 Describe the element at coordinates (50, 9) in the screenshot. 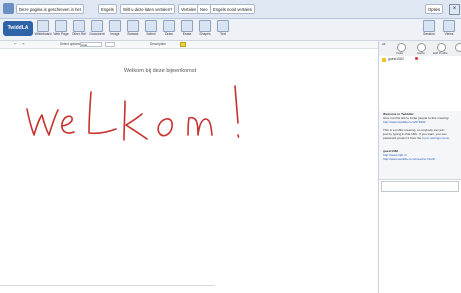

I see `translate-source-text: Deze pagina is geschreven in het` at that location.